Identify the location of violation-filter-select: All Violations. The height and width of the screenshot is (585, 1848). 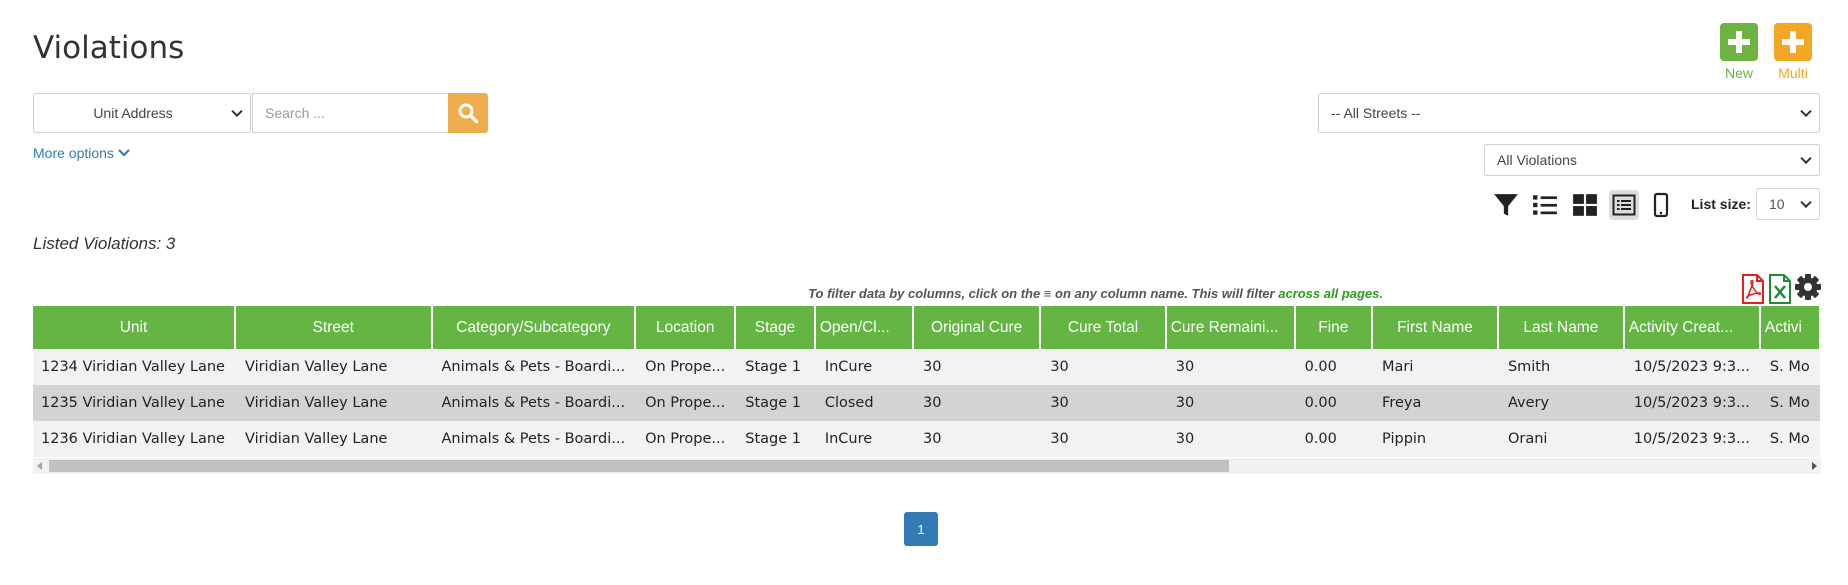
(1652, 160).